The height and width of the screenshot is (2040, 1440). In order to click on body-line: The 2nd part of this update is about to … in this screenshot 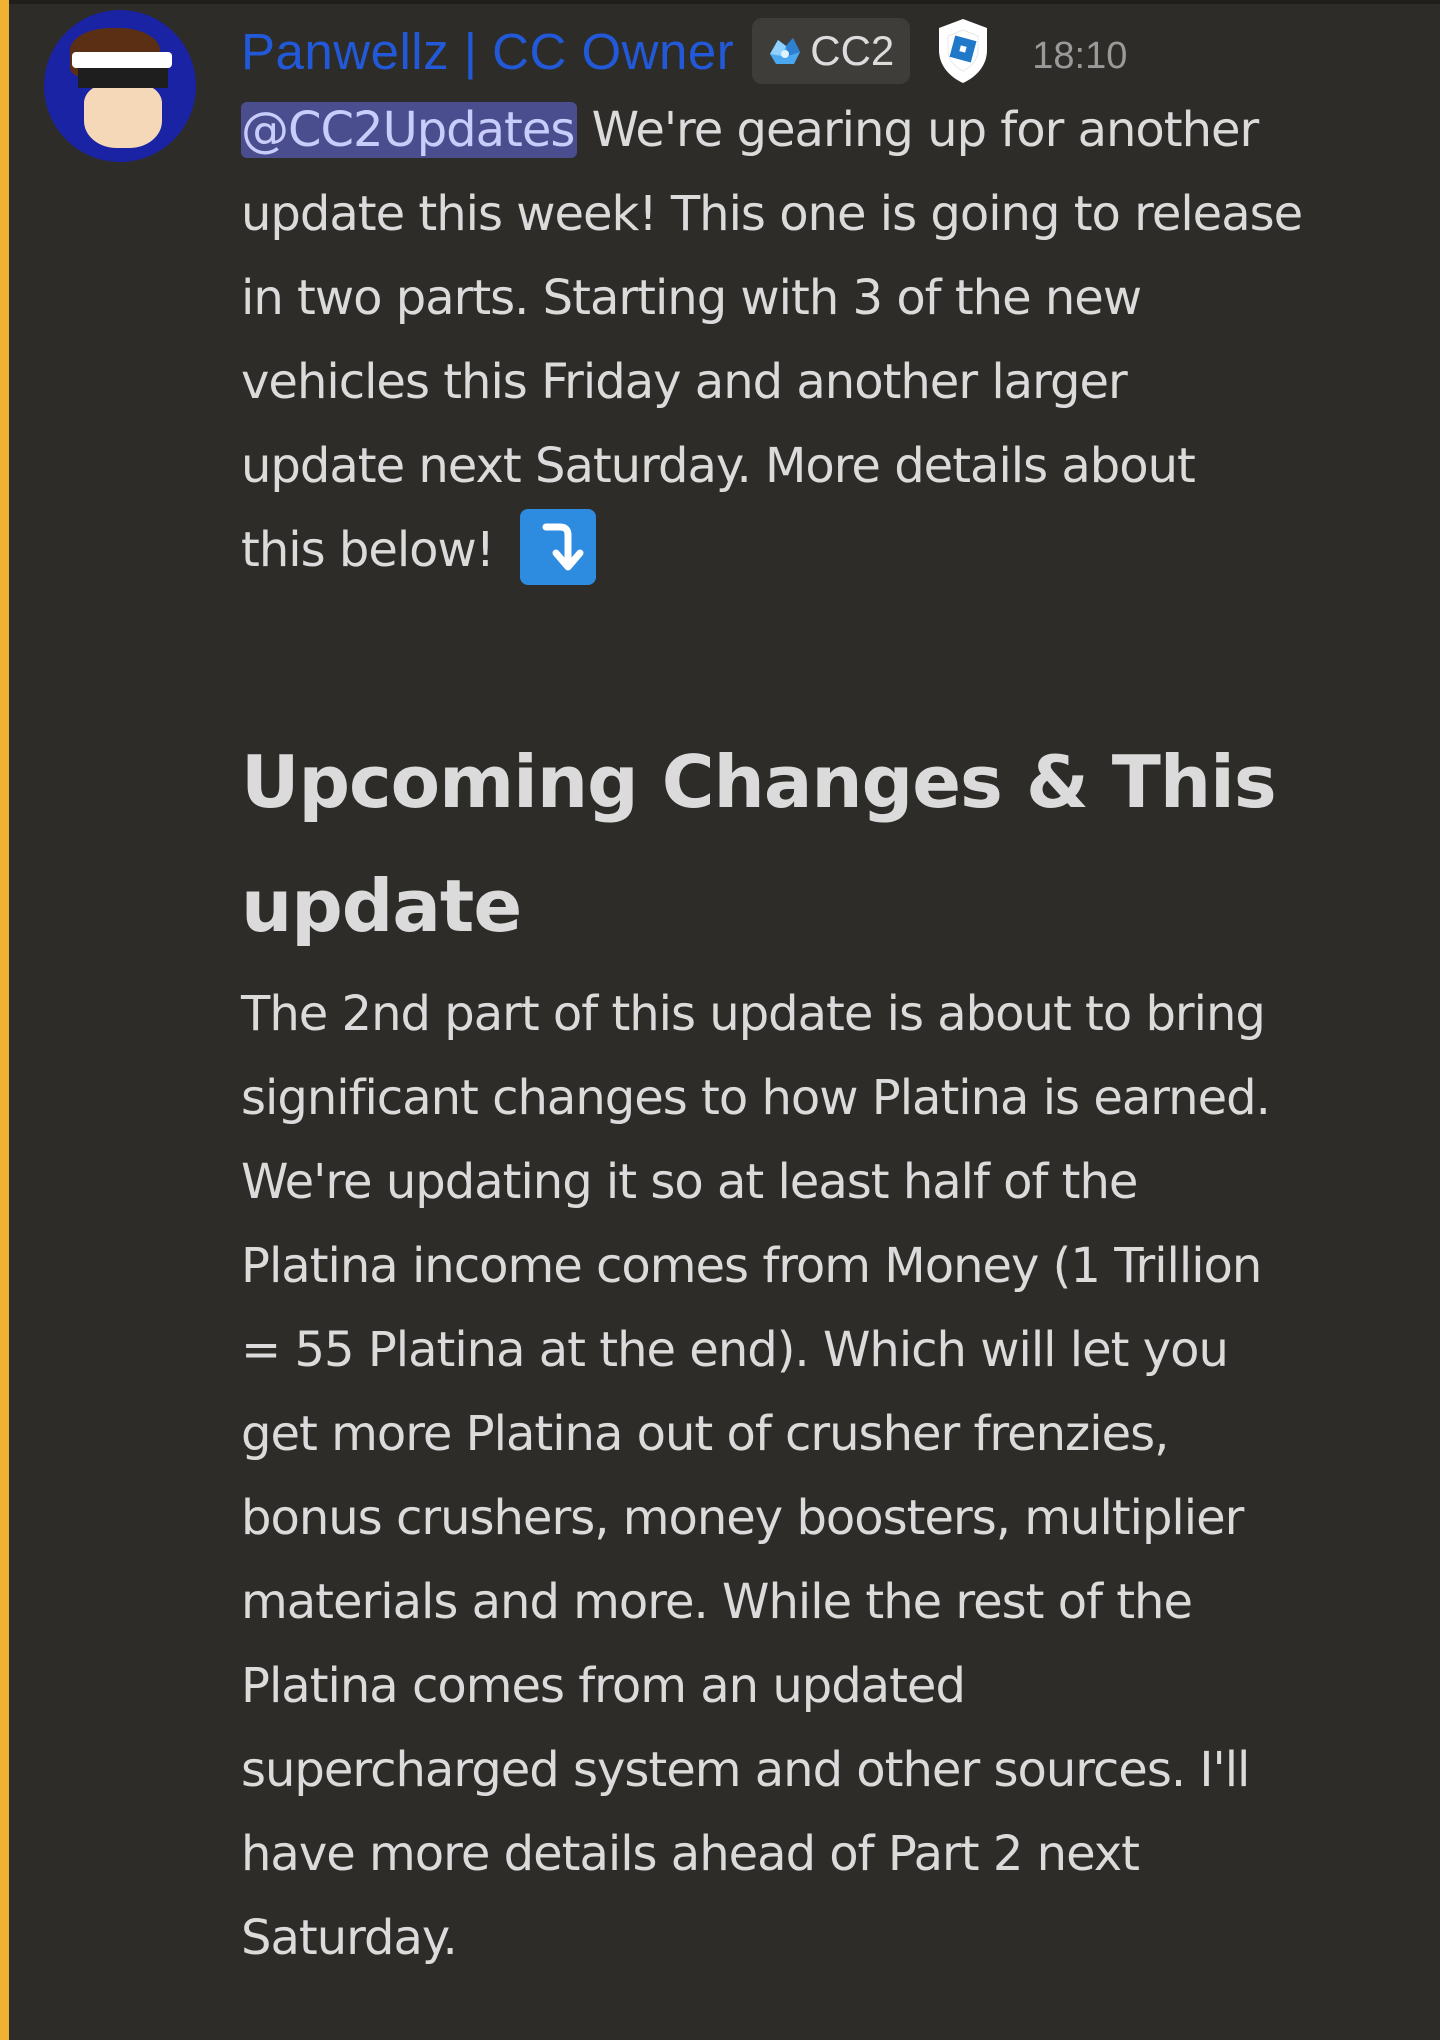, I will do `click(753, 1014)`.